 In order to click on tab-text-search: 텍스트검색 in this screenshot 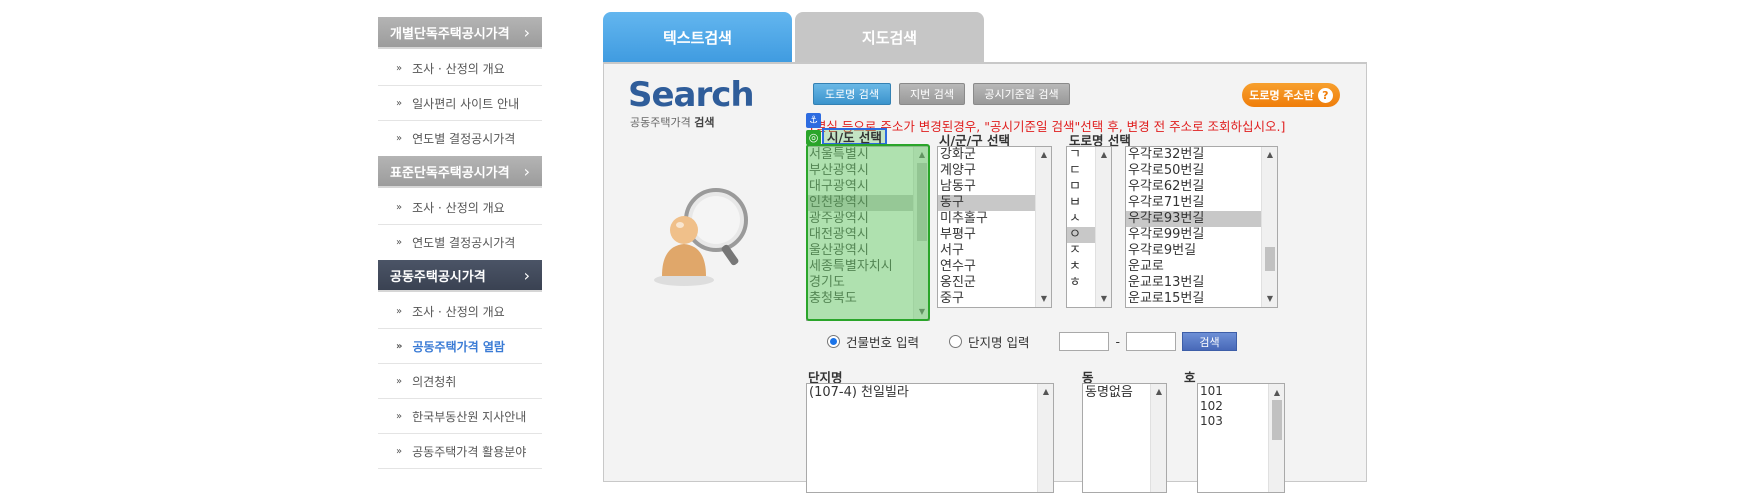, I will do `click(697, 37)`.